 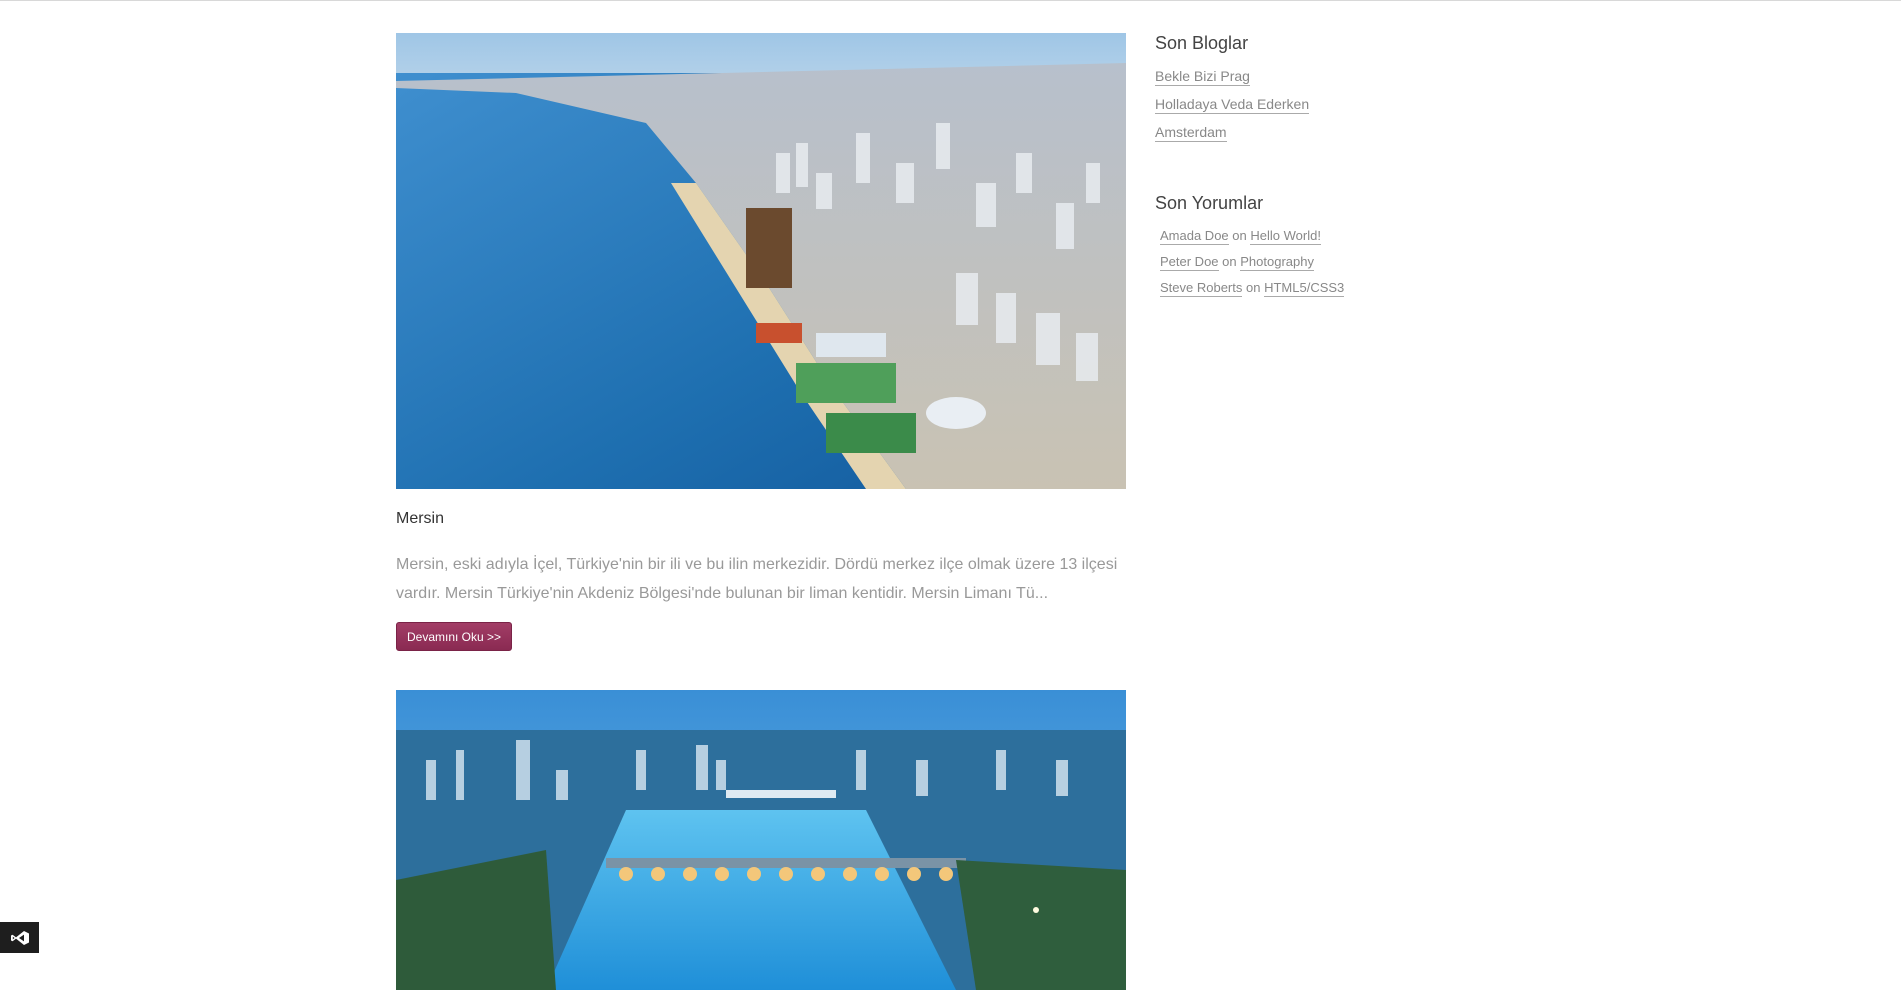 What do you see at coordinates (1201, 288) in the screenshot?
I see `comment-author-link: Steve Roberts` at bounding box center [1201, 288].